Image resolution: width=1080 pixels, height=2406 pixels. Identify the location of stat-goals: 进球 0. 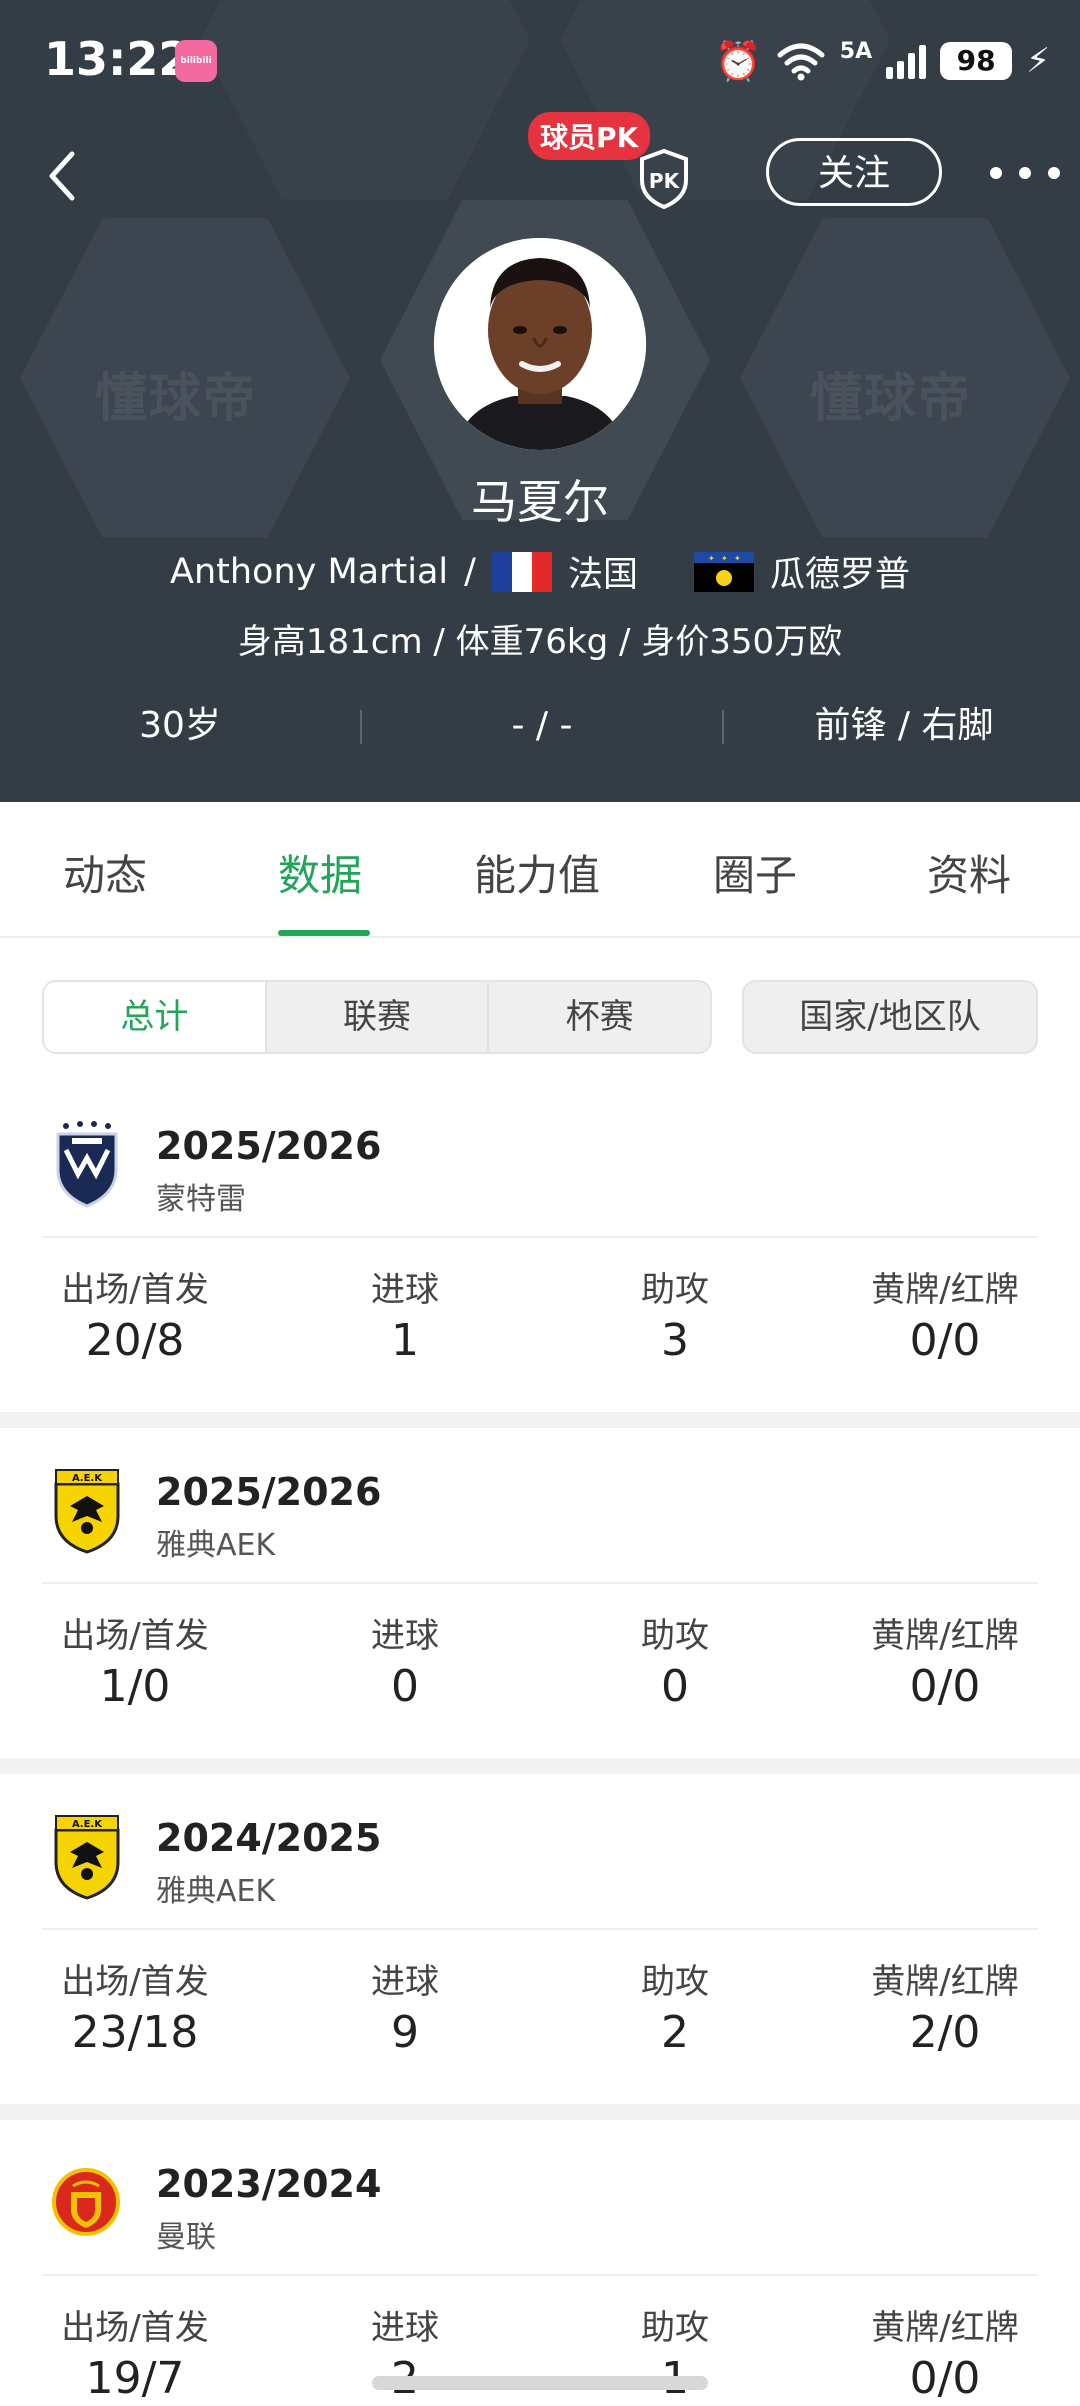
(405, 1660).